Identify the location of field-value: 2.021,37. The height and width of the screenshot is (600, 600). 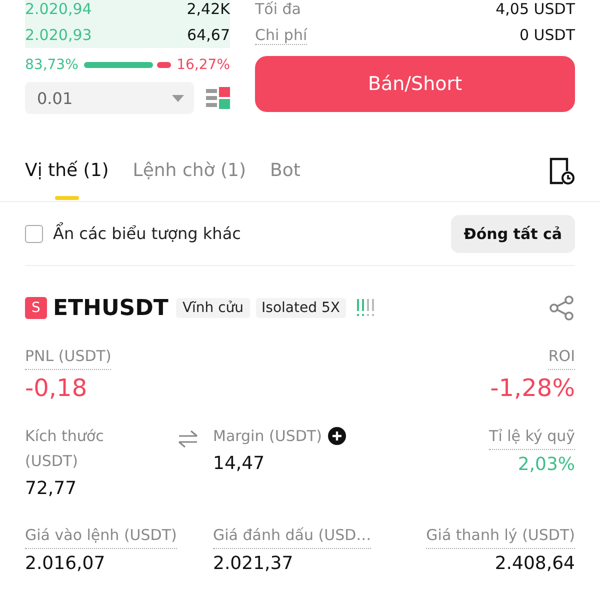
(253, 563).